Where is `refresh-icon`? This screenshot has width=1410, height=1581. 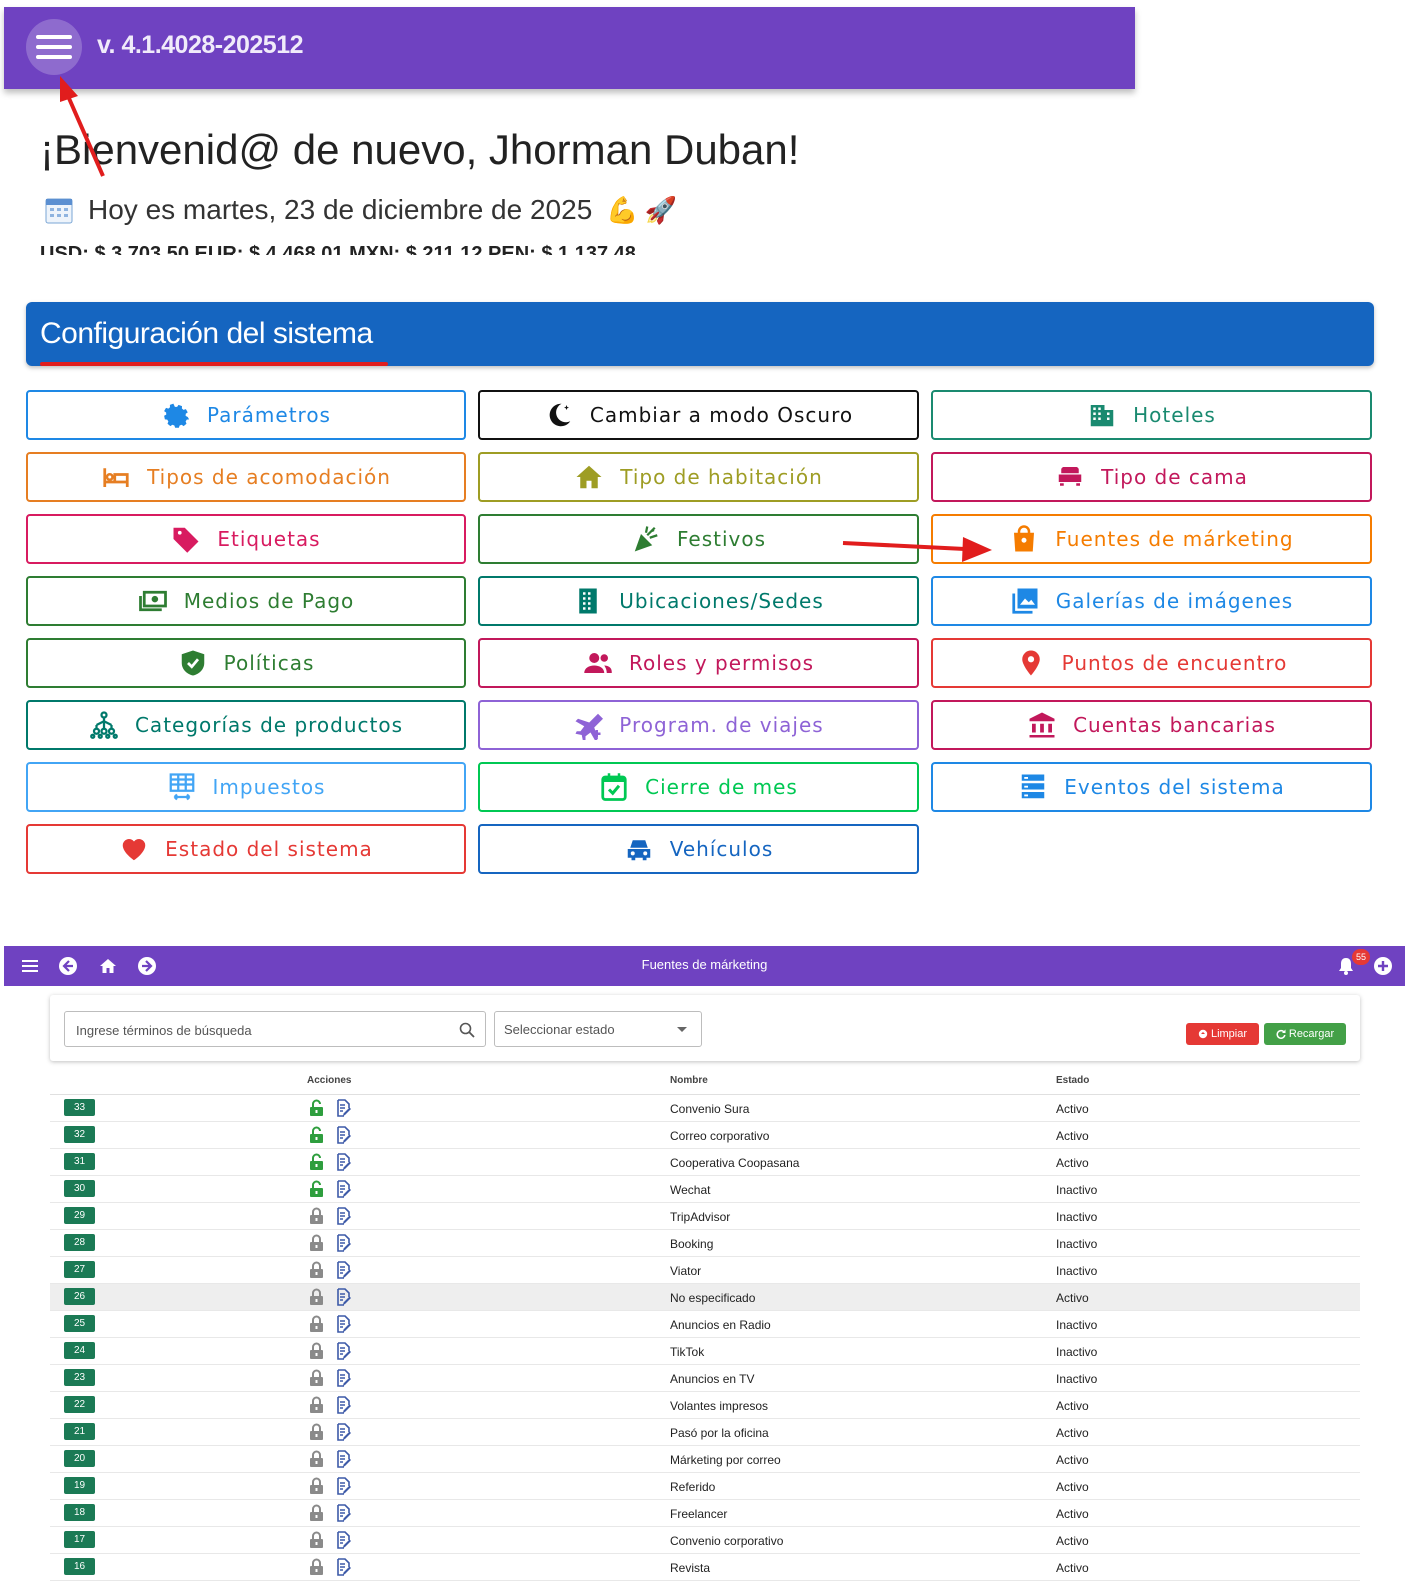 refresh-icon is located at coordinates (1281, 1034).